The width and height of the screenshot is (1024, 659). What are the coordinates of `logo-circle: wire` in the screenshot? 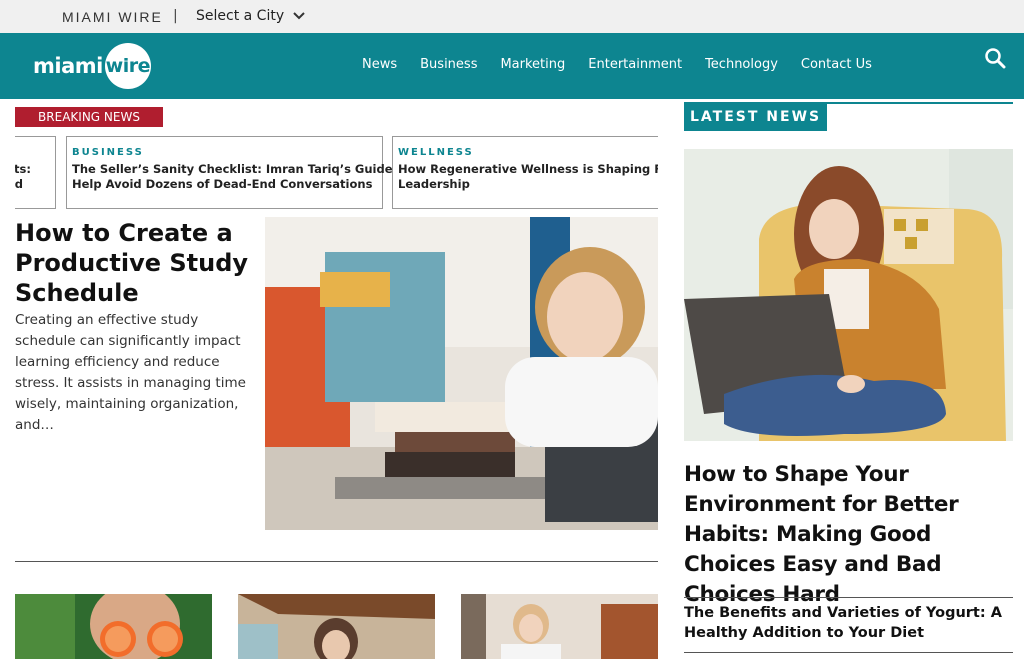 It's located at (127, 66).